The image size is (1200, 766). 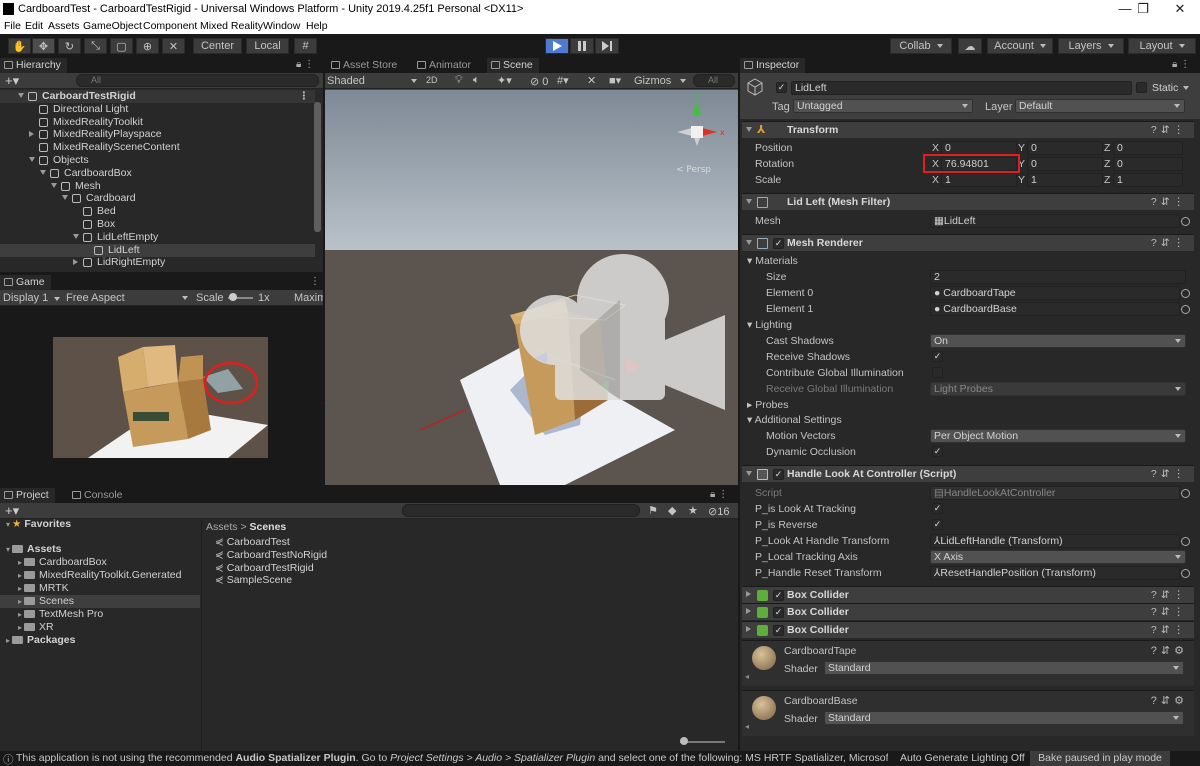 What do you see at coordinates (268, 527) in the screenshot?
I see `breadcrumb-scenes: Scenes` at bounding box center [268, 527].